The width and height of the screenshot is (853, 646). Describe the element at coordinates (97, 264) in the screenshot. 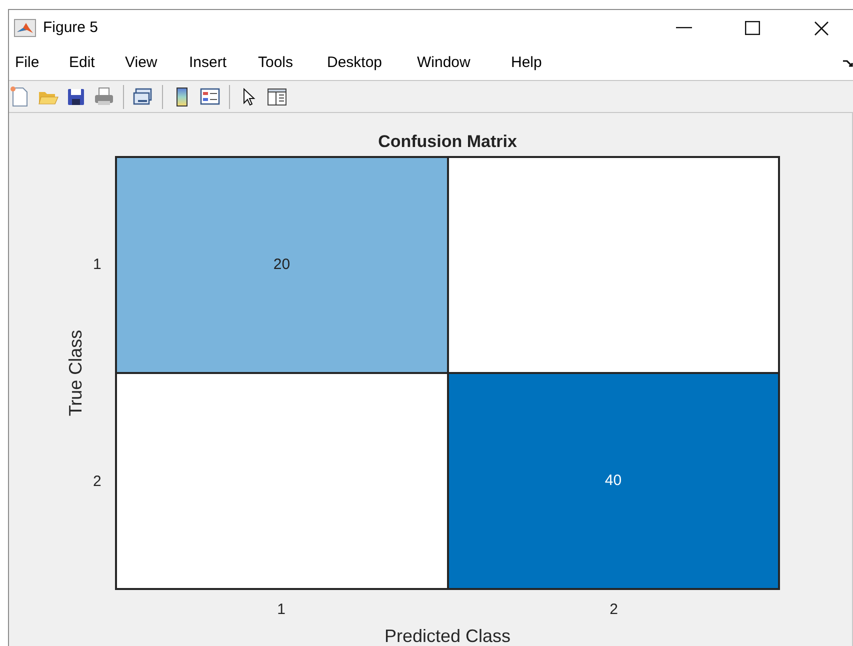

I see `y-tick-label: 1` at that location.